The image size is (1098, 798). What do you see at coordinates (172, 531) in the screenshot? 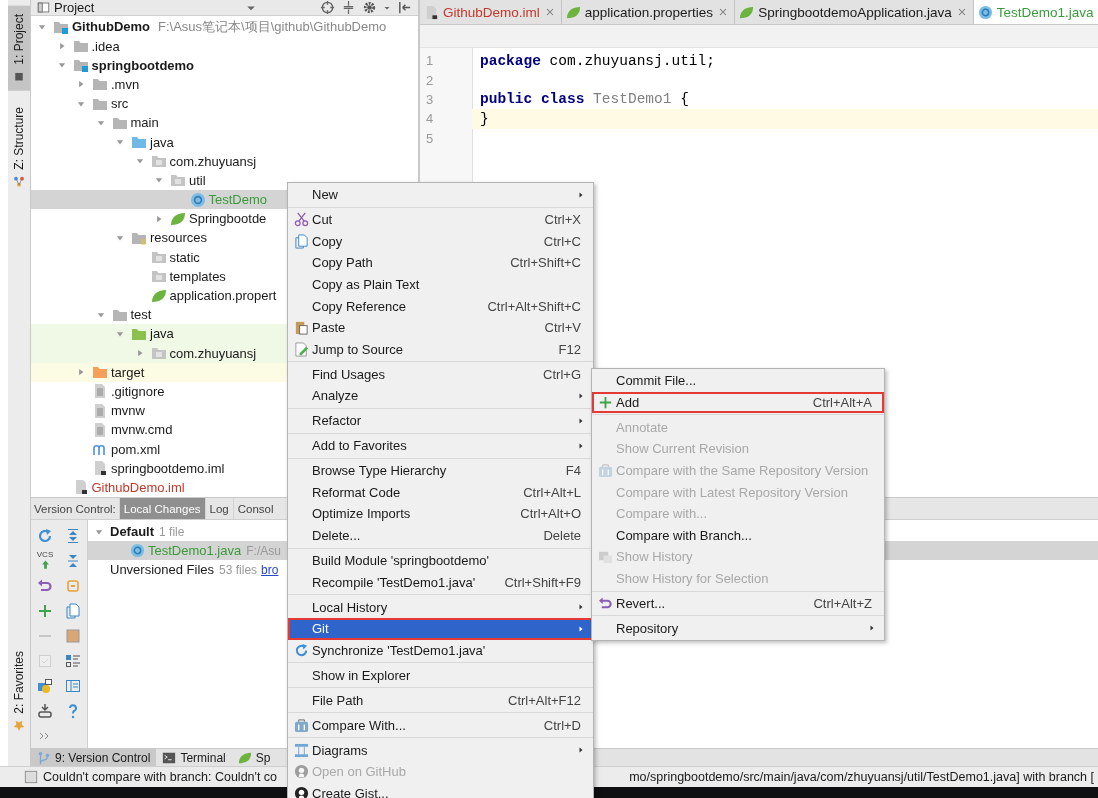
I see `file-count: 1 file` at bounding box center [172, 531].